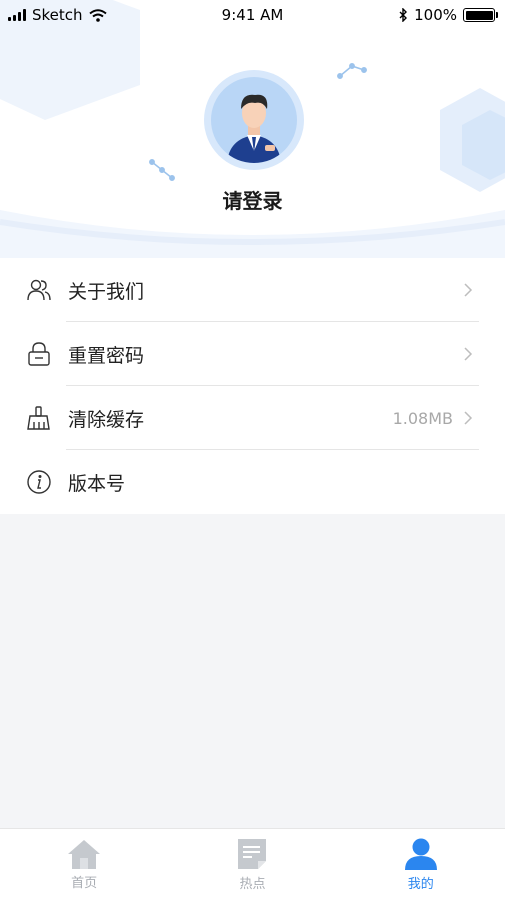 The image size is (505, 900). Describe the element at coordinates (106, 419) in the screenshot. I see `menu-label: 清除缓存` at that location.